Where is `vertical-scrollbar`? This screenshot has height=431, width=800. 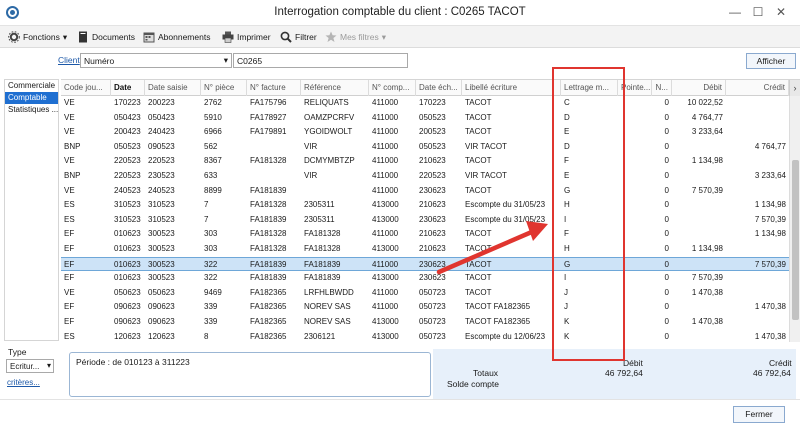 vertical-scrollbar is located at coordinates (794, 219).